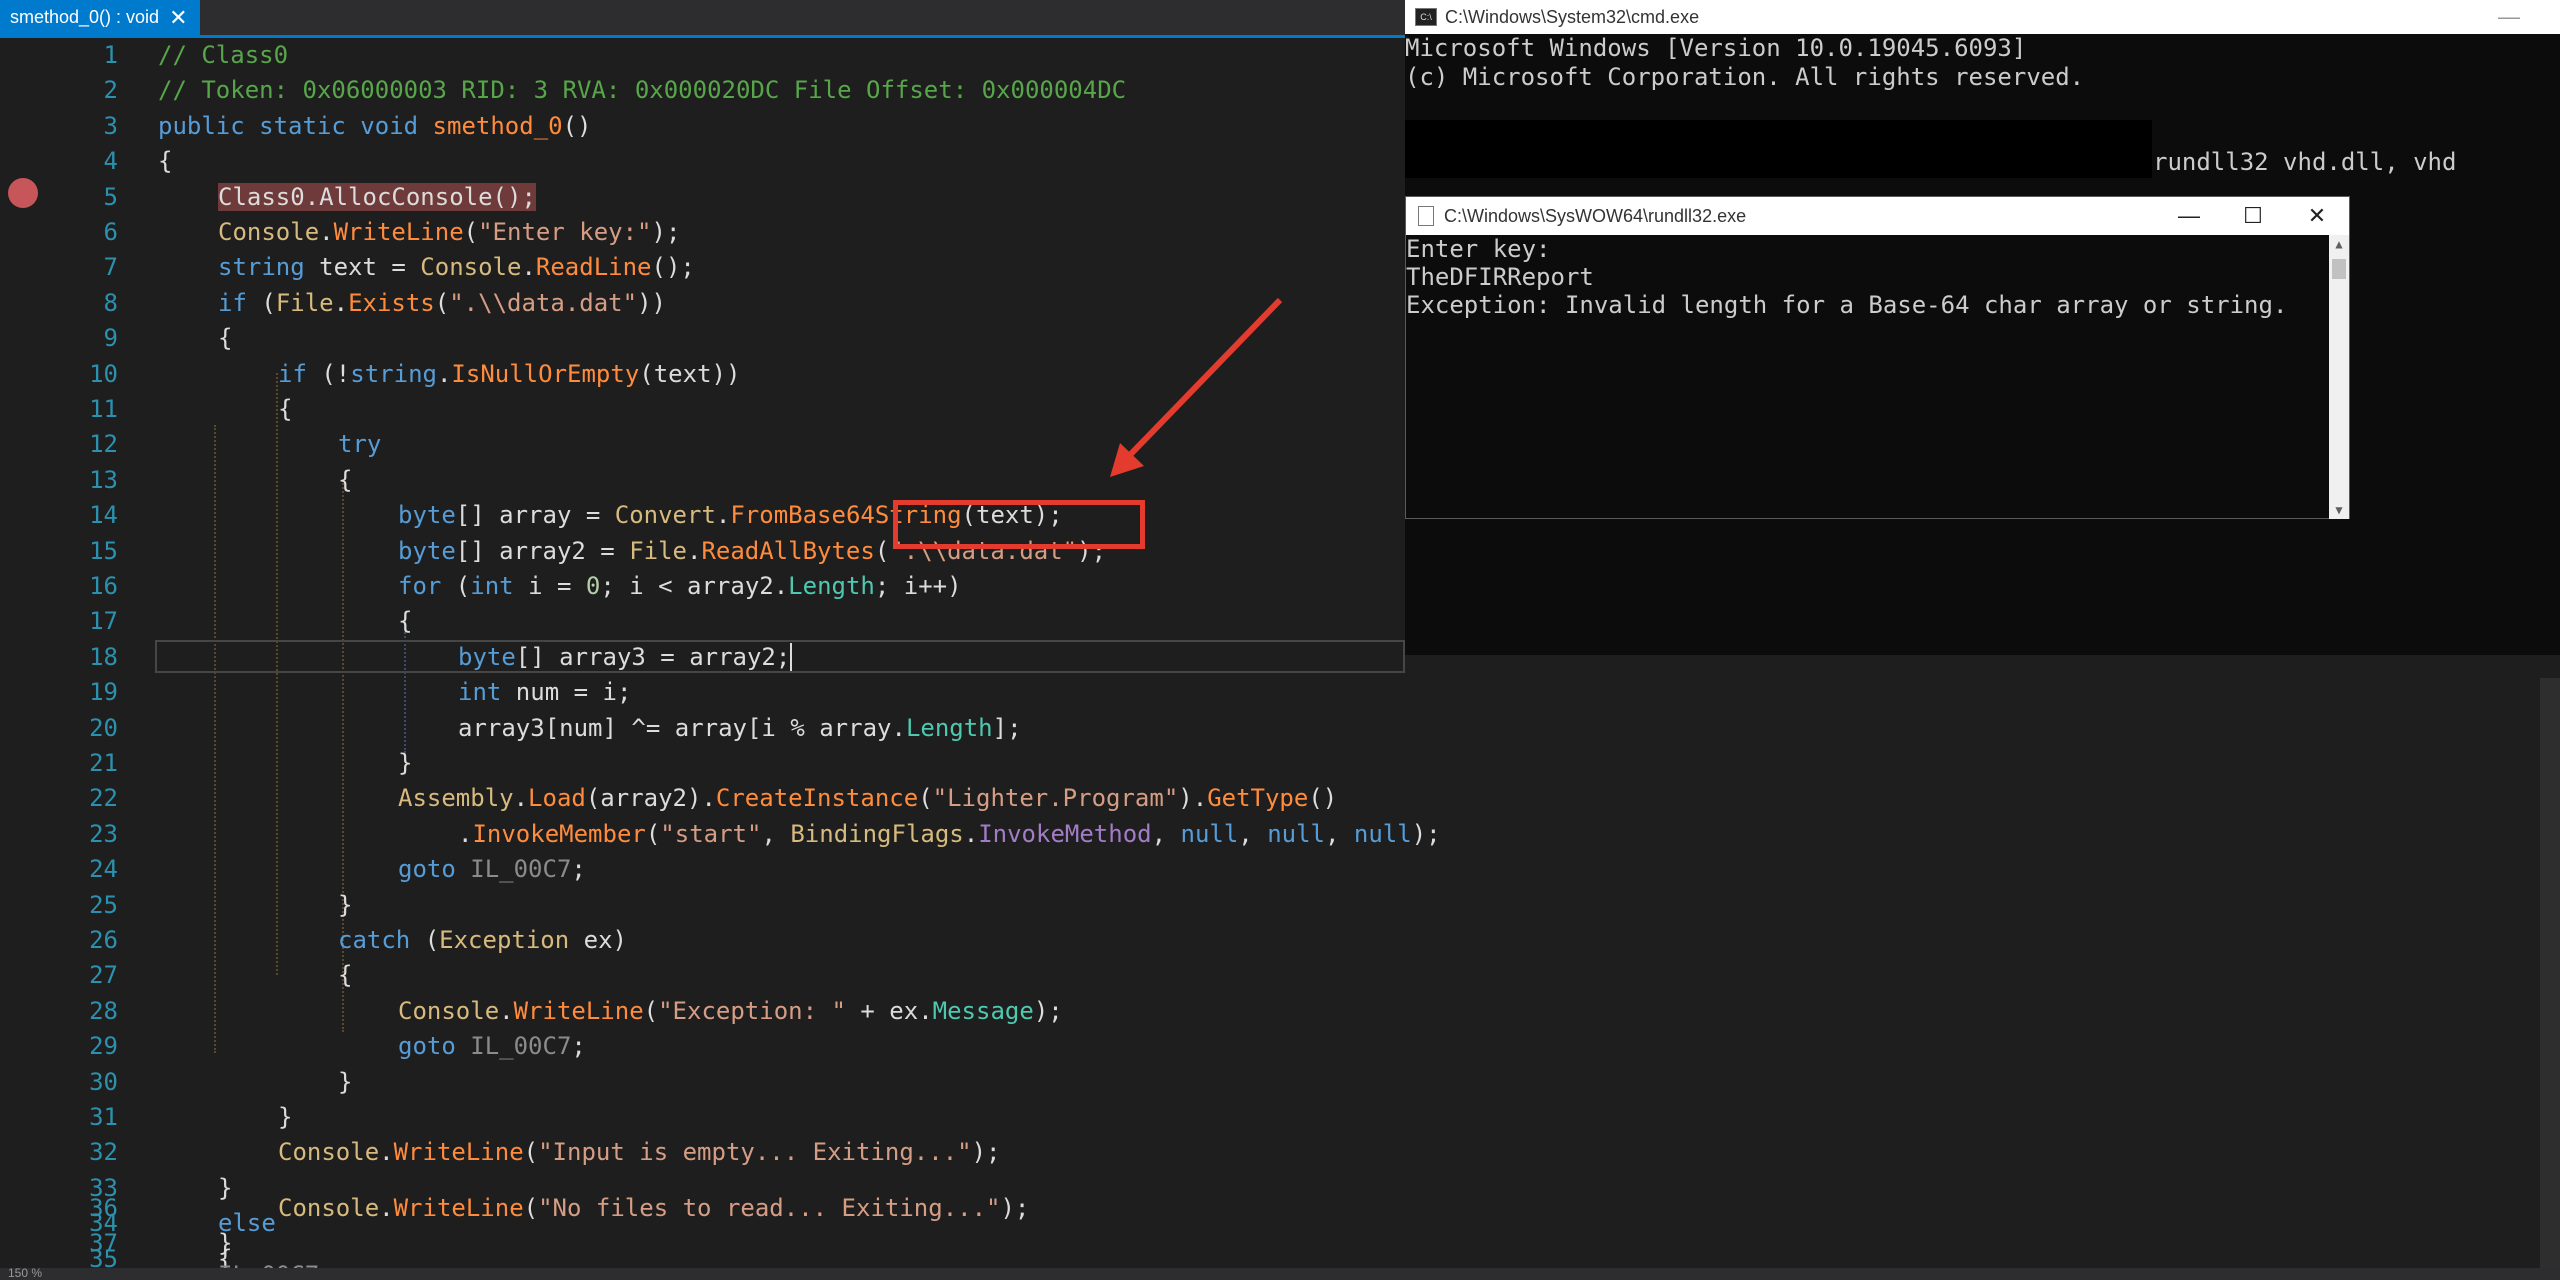 This screenshot has width=2560, height=1280. What do you see at coordinates (110, 267) in the screenshot?
I see `line-number: 7` at bounding box center [110, 267].